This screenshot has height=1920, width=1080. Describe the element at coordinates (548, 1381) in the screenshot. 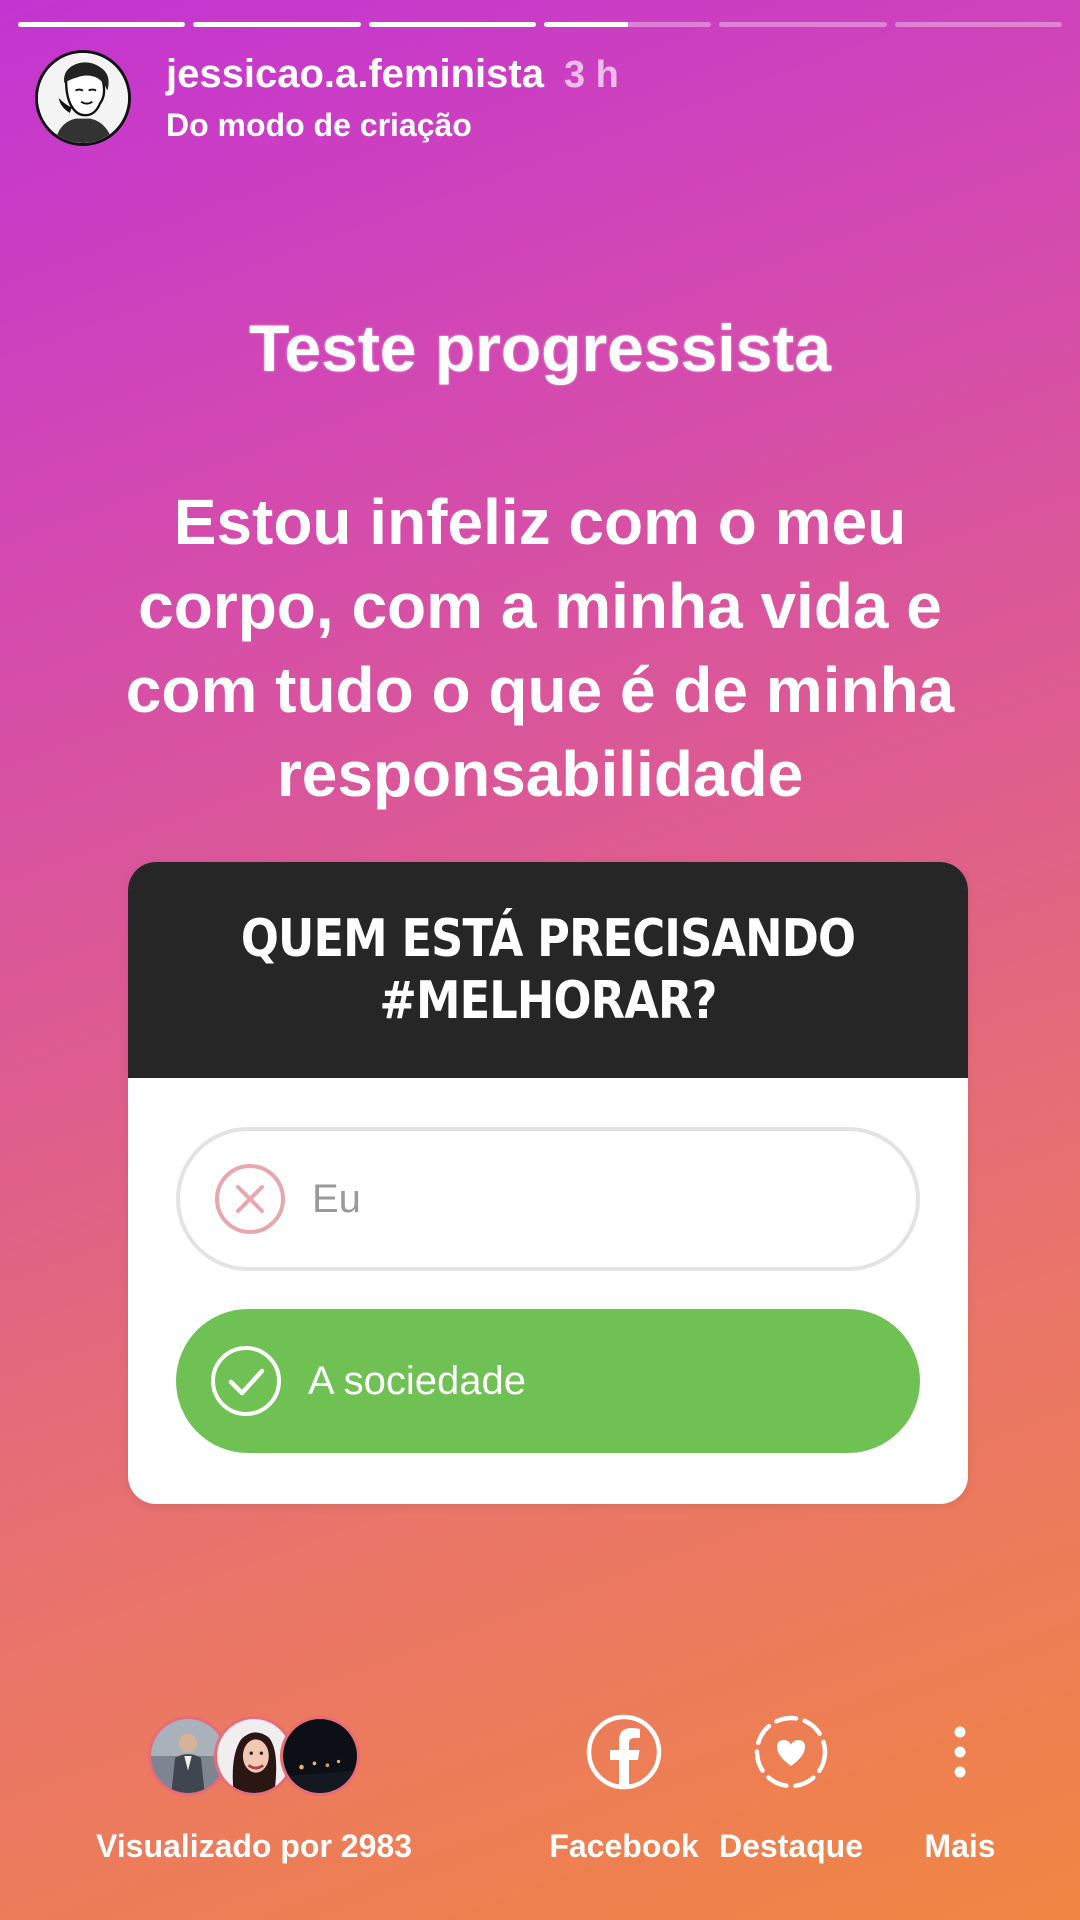

I see `quiz-option-a-sociedade: A sociedade` at that location.